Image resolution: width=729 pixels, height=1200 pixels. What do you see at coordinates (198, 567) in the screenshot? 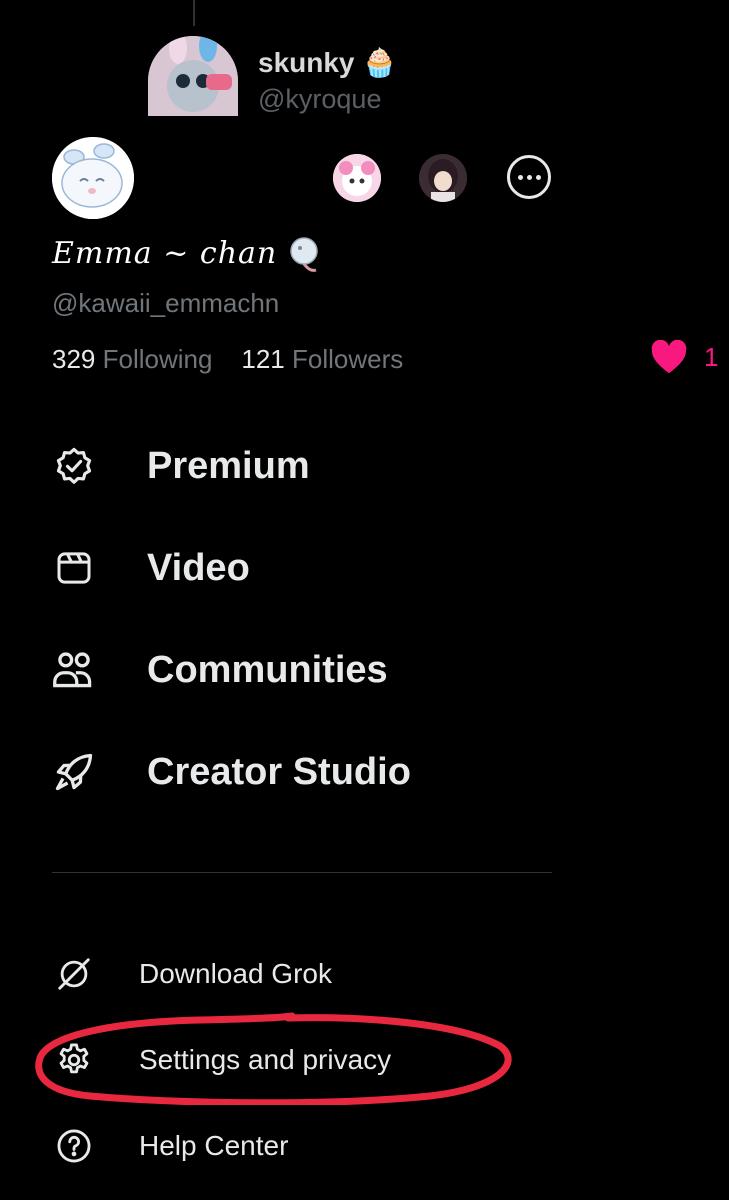
I see `menu-item-label: Video` at bounding box center [198, 567].